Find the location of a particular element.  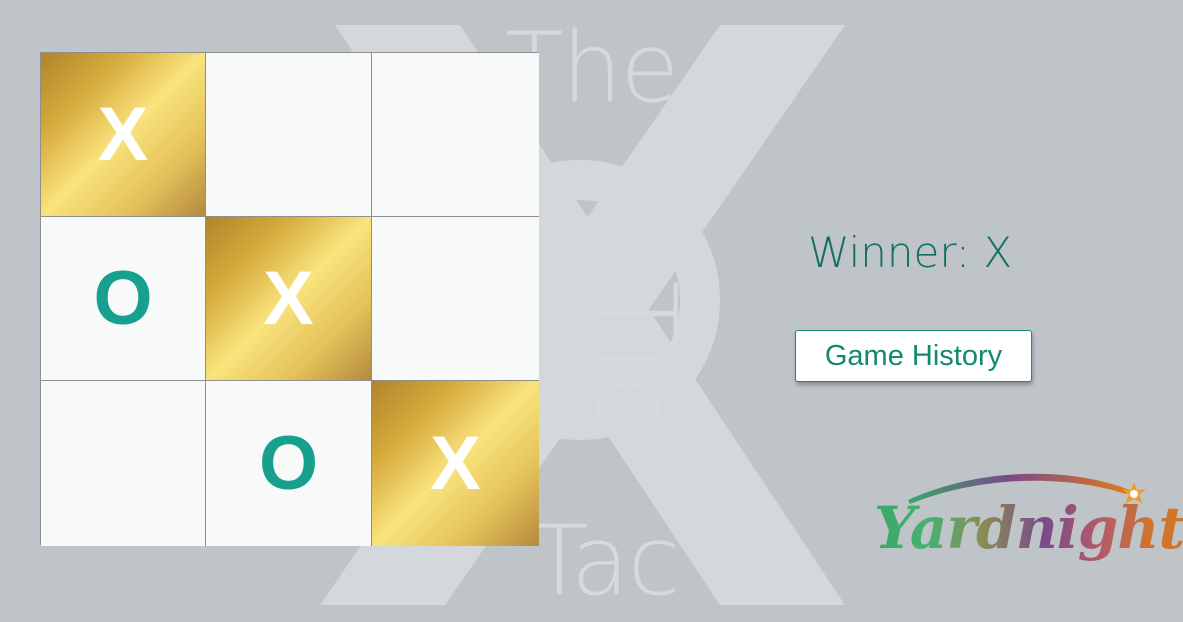

logo-wordmark: Yardnight is located at coordinates (1028, 528).